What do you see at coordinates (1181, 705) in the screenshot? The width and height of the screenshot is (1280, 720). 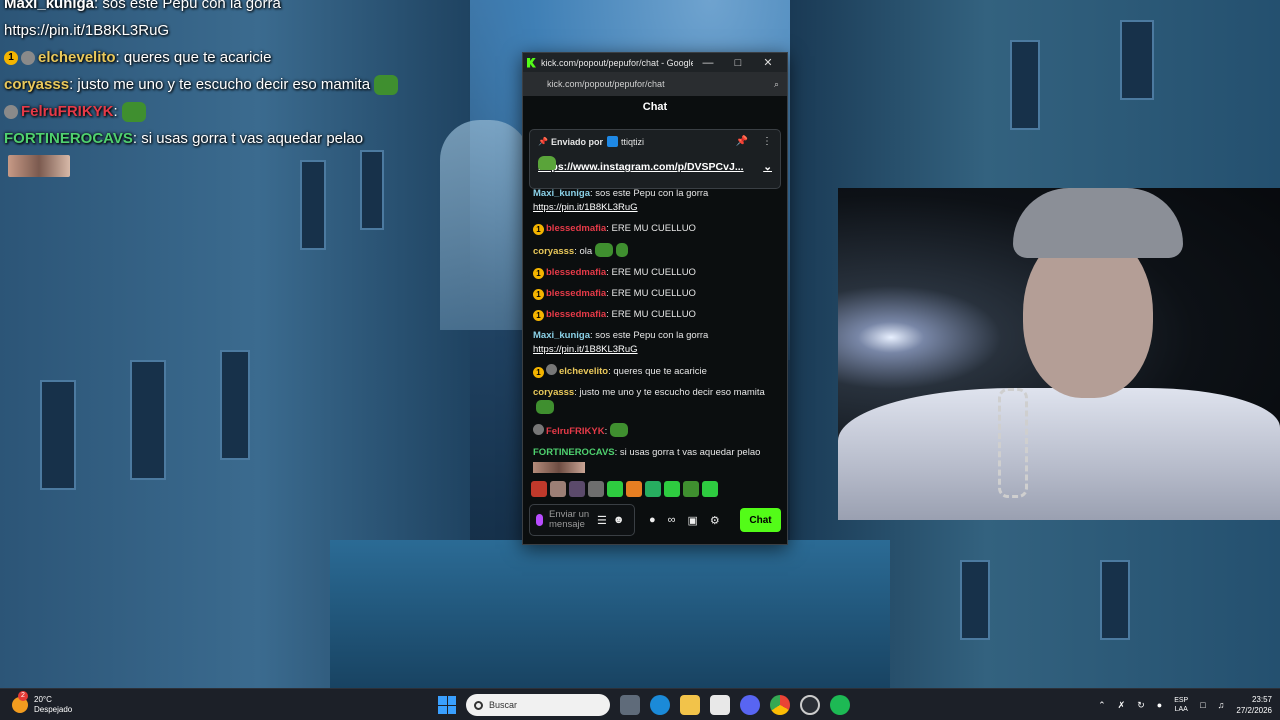 I see `language-indicator: ESP LAA` at bounding box center [1181, 705].